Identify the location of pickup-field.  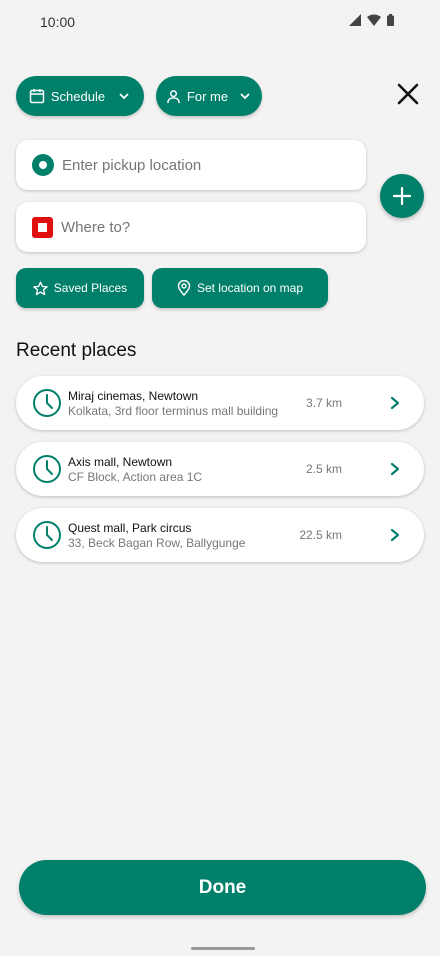
(191, 165).